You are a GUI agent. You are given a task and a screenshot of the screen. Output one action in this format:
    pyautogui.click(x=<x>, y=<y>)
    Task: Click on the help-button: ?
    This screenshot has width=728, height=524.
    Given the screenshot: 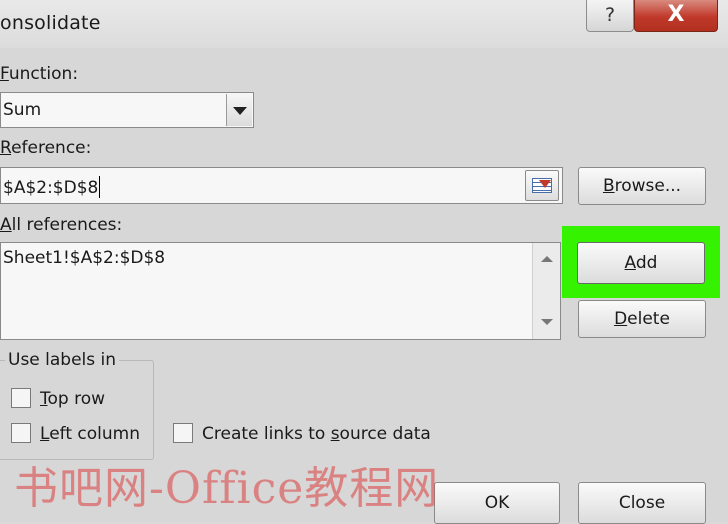 What is the action you would take?
    pyautogui.click(x=610, y=16)
    